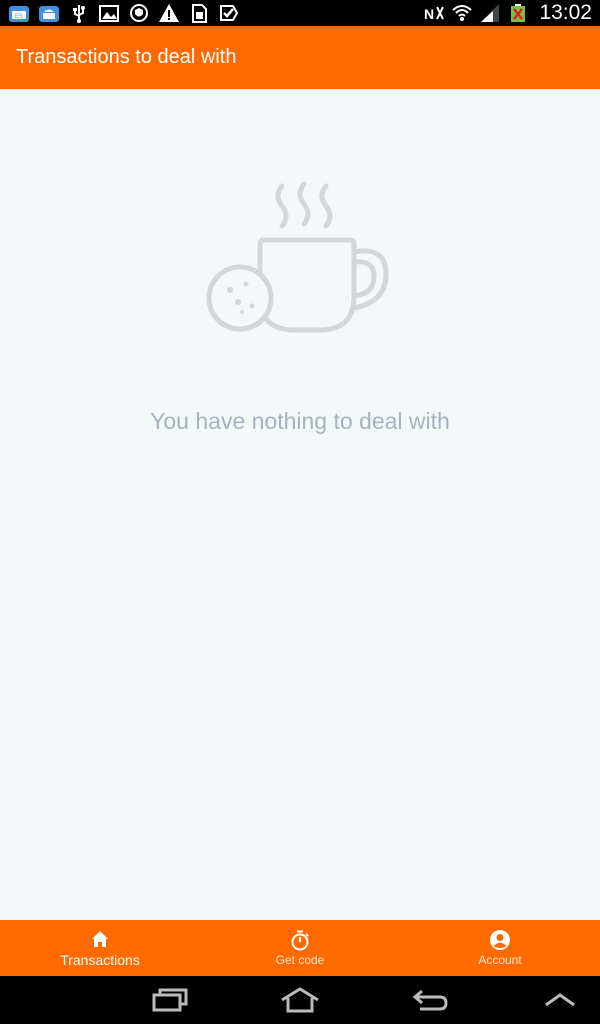 The image size is (600, 1024). I want to click on signal-icon, so click(490, 13).